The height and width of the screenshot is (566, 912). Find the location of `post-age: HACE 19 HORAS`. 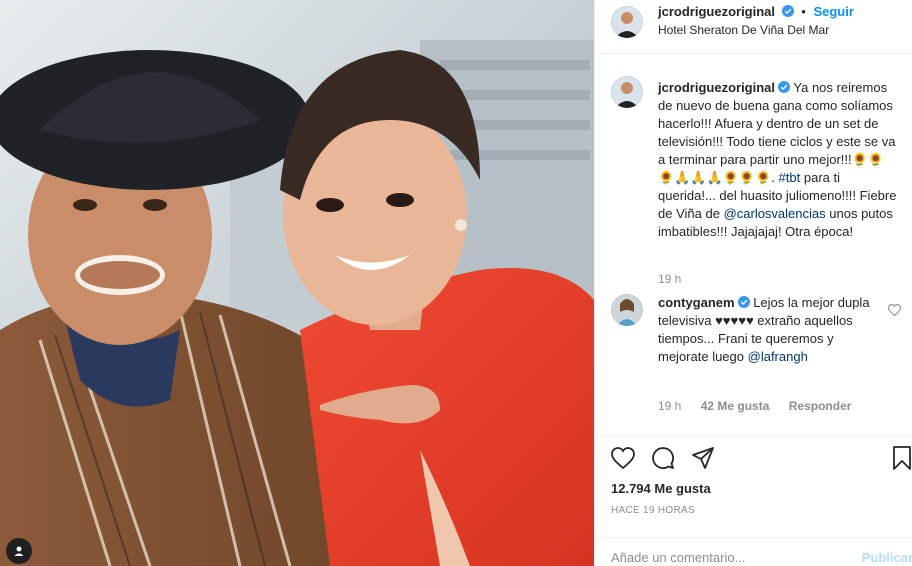

post-age: HACE 19 HORAS is located at coordinates (653, 510).